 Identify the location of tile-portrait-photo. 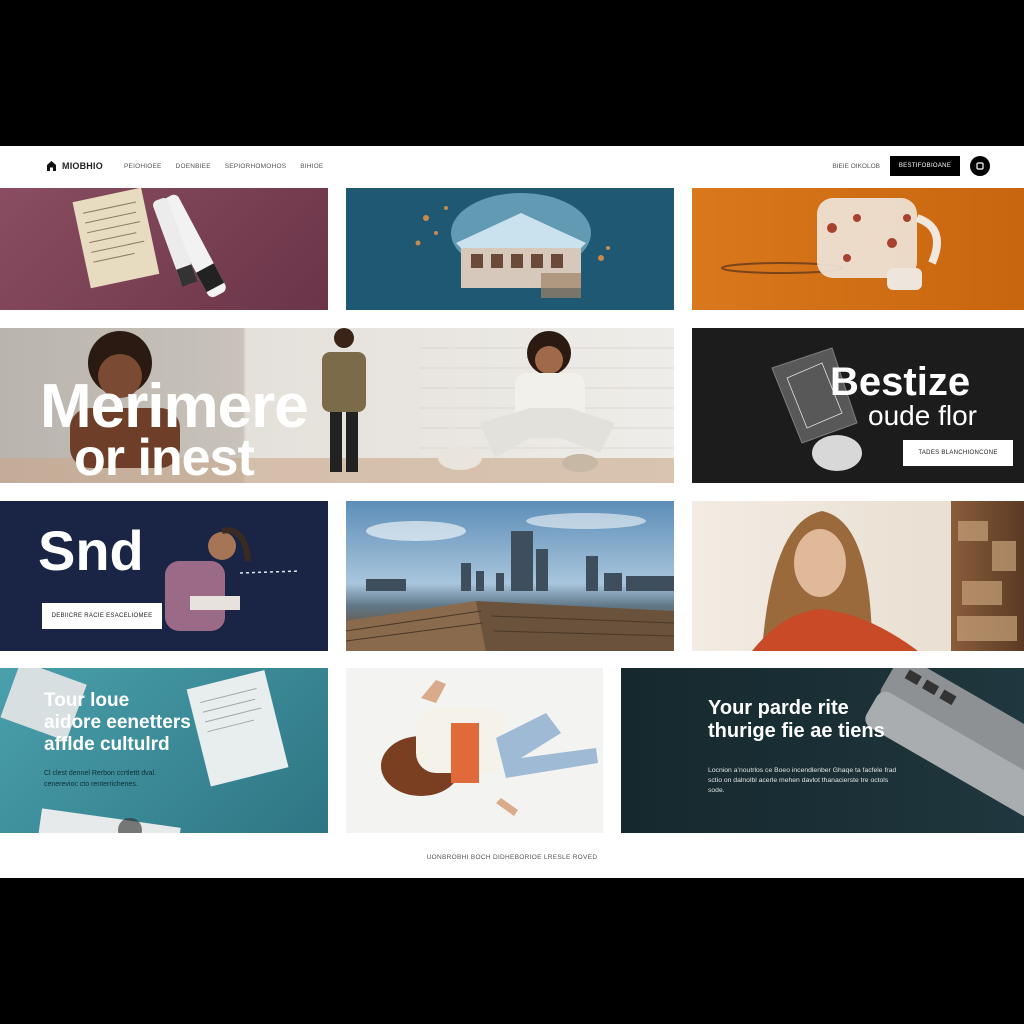
(858, 576).